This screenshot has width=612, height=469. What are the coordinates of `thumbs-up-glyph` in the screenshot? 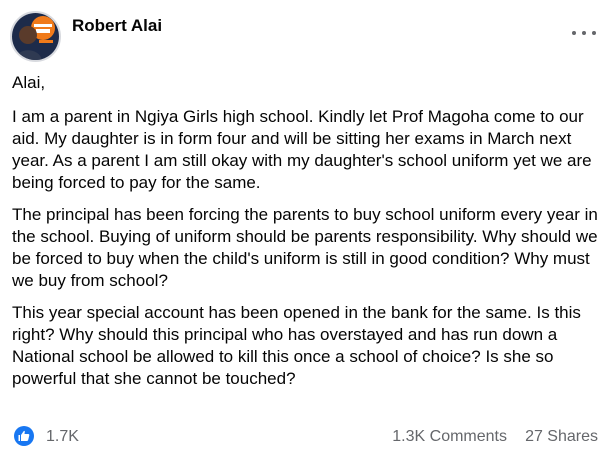 It's located at (24, 435).